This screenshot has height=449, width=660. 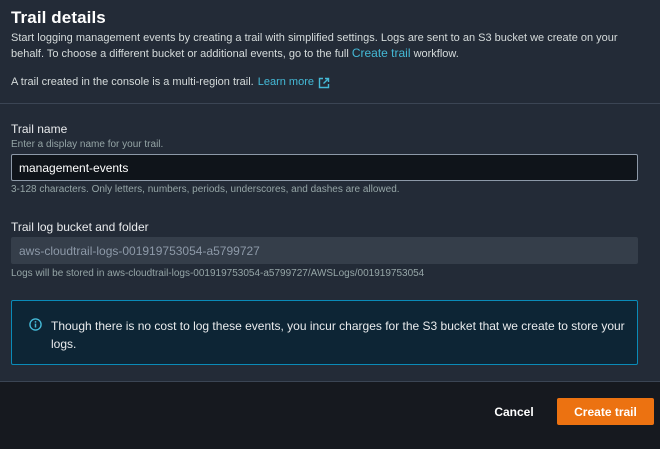 I want to click on info-icon, so click(x=35, y=324).